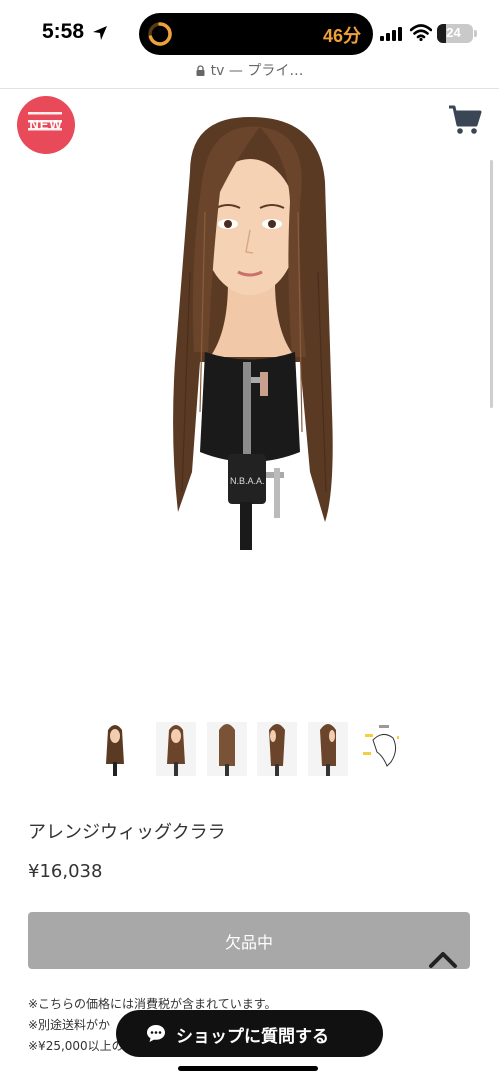  I want to click on lock-icon, so click(200, 70).